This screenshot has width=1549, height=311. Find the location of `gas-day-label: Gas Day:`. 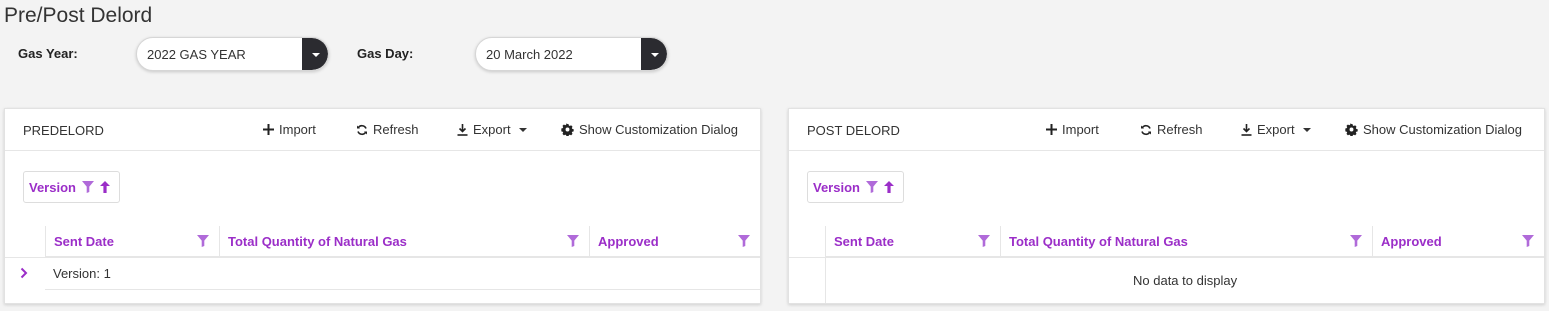

gas-day-label: Gas Day: is located at coordinates (385, 53).